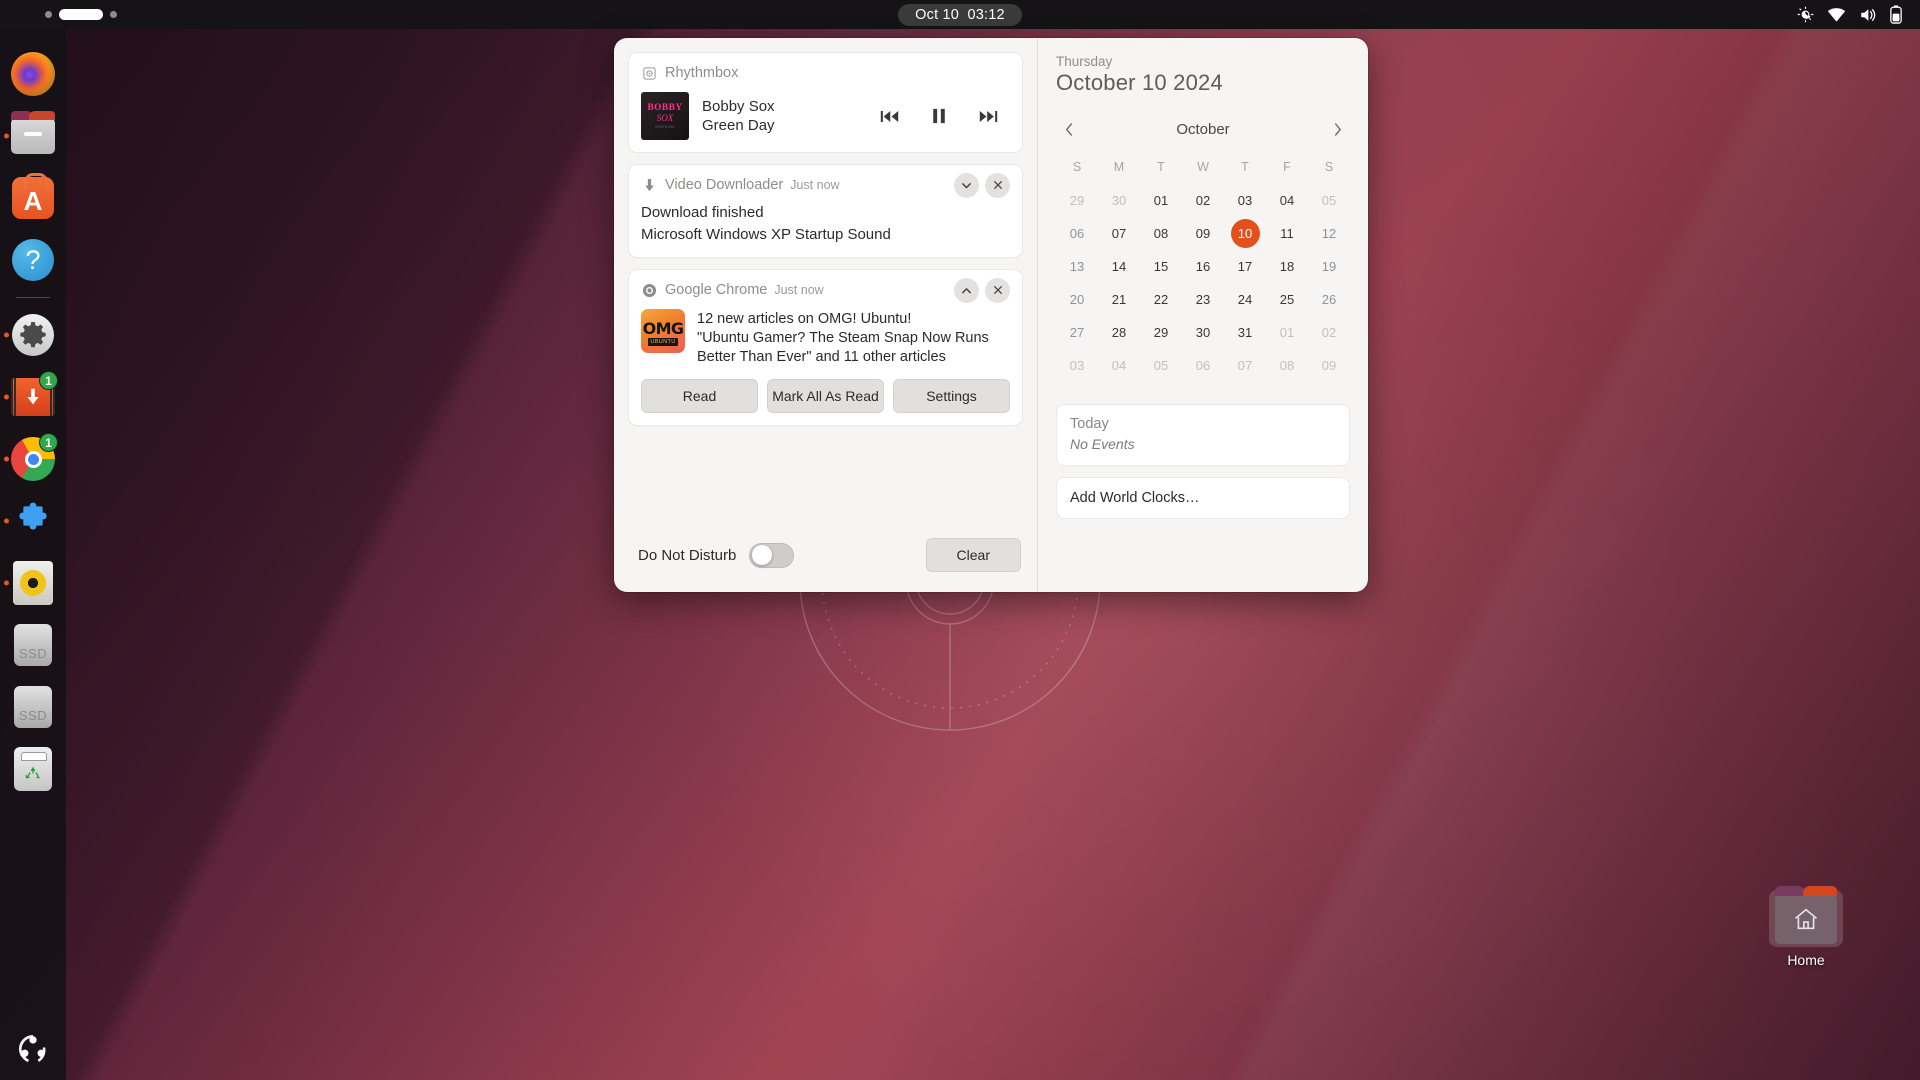 This screenshot has height=1080, width=1920. Describe the element at coordinates (1203, 266) in the screenshot. I see `calendar-day: 16` at that location.